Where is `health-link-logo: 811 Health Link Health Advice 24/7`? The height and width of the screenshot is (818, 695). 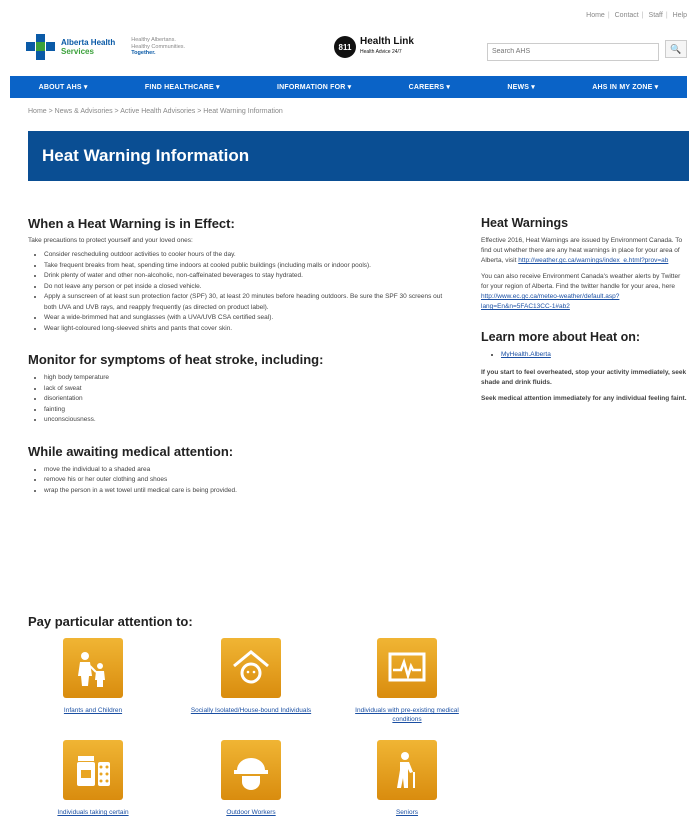
health-link-logo: 811 Health Link Health Advice 24/7 is located at coordinates (374, 47).